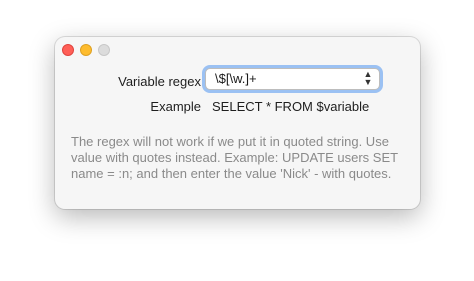  I want to click on variable-regex-value: \$[\w.]+, so click(236, 78).